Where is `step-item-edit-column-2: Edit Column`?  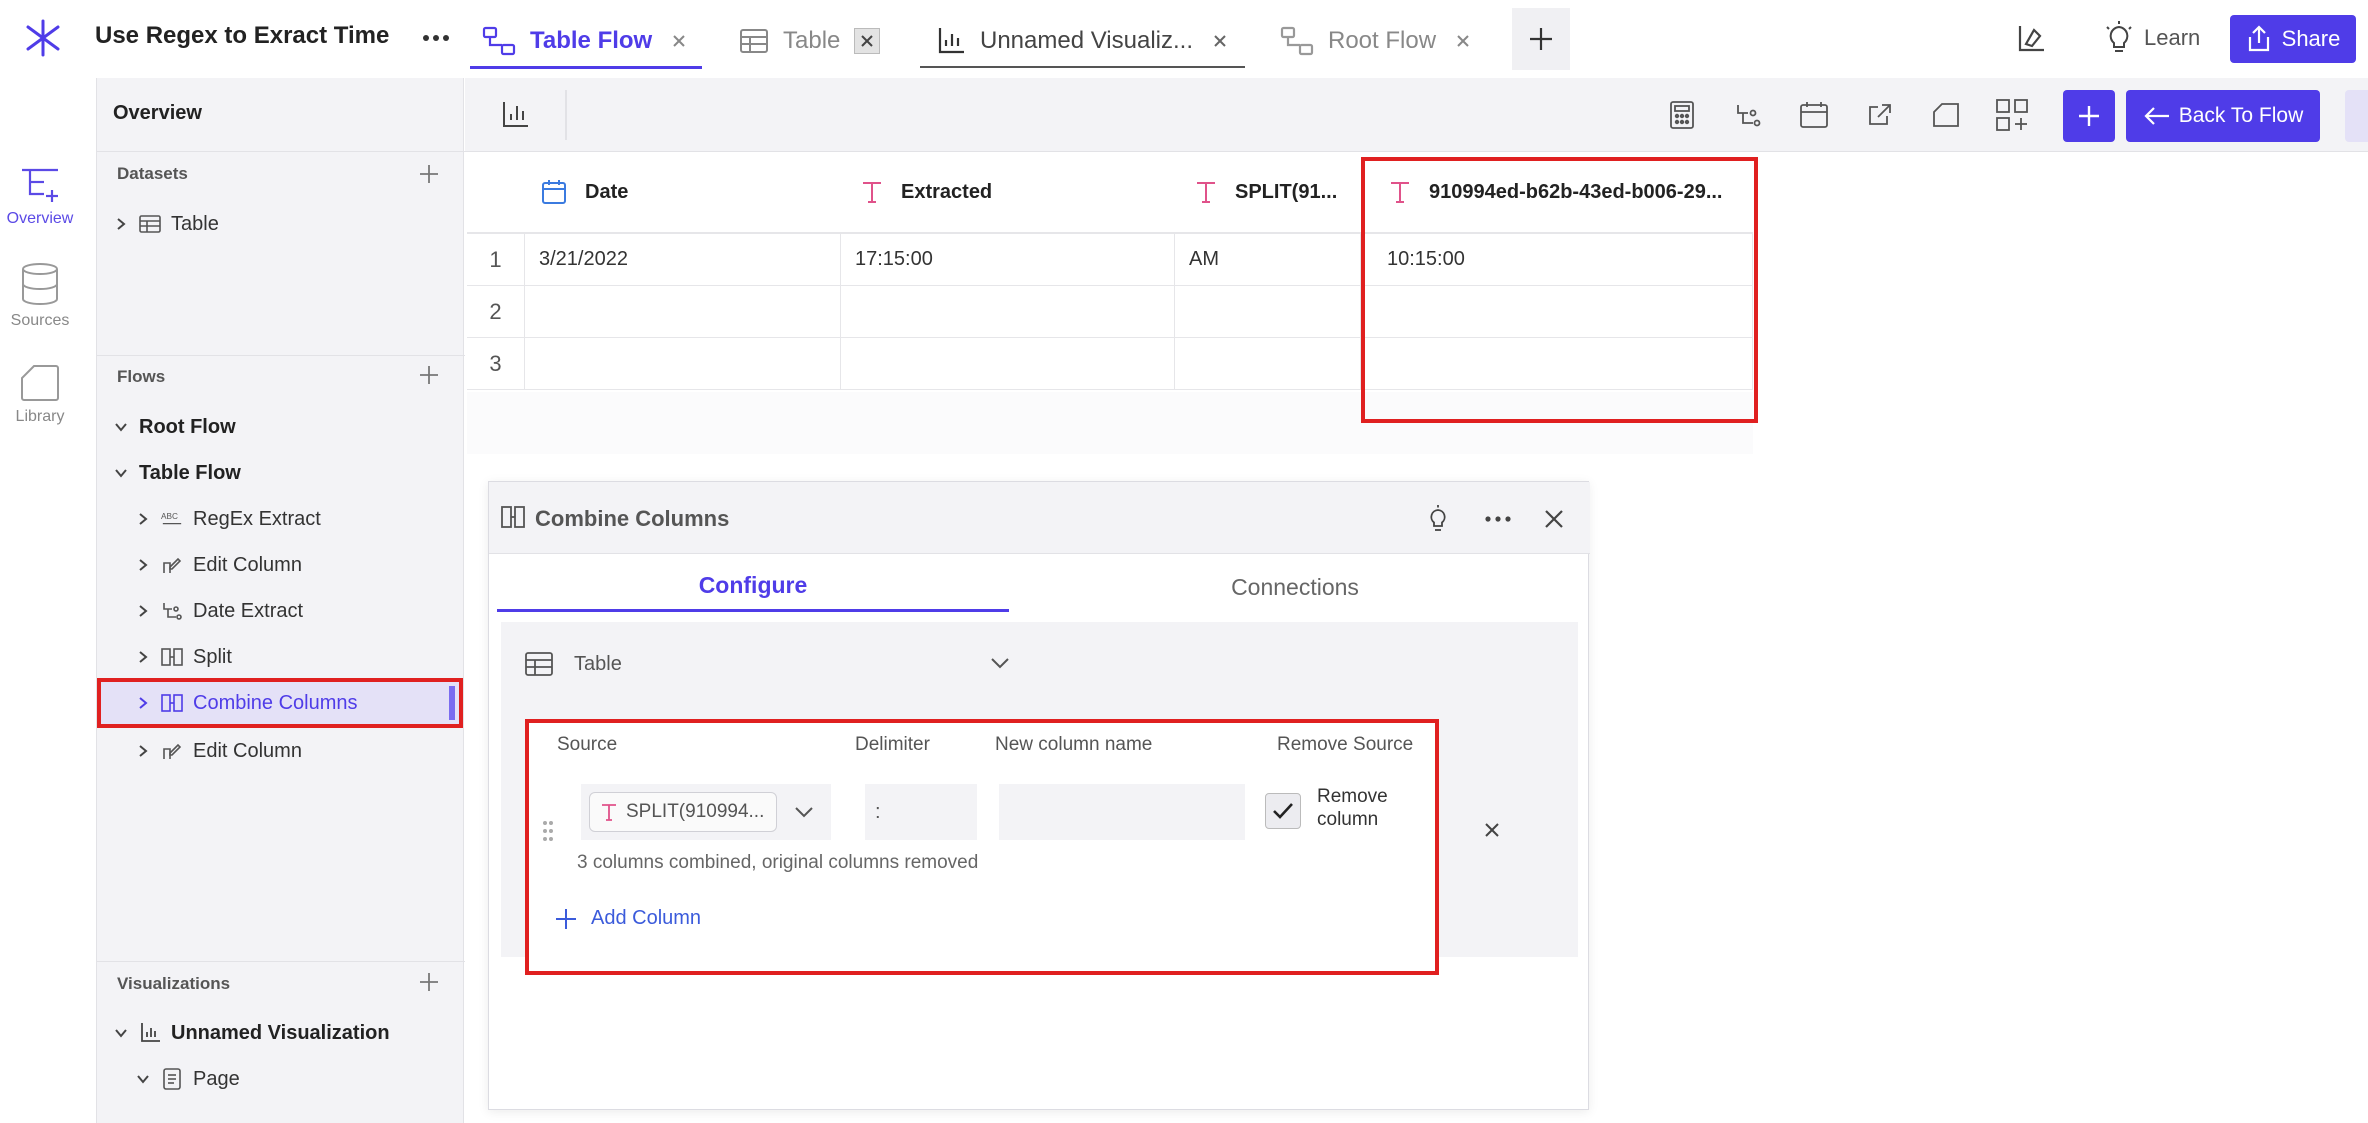
step-item-edit-column-2: Edit Column is located at coordinates (280, 751).